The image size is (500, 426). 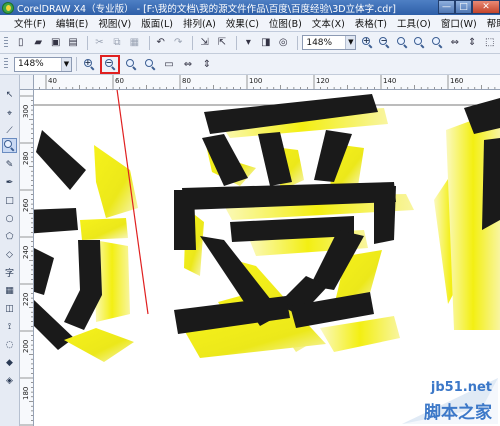 I want to click on save-icon: ▣, so click(x=55, y=43).